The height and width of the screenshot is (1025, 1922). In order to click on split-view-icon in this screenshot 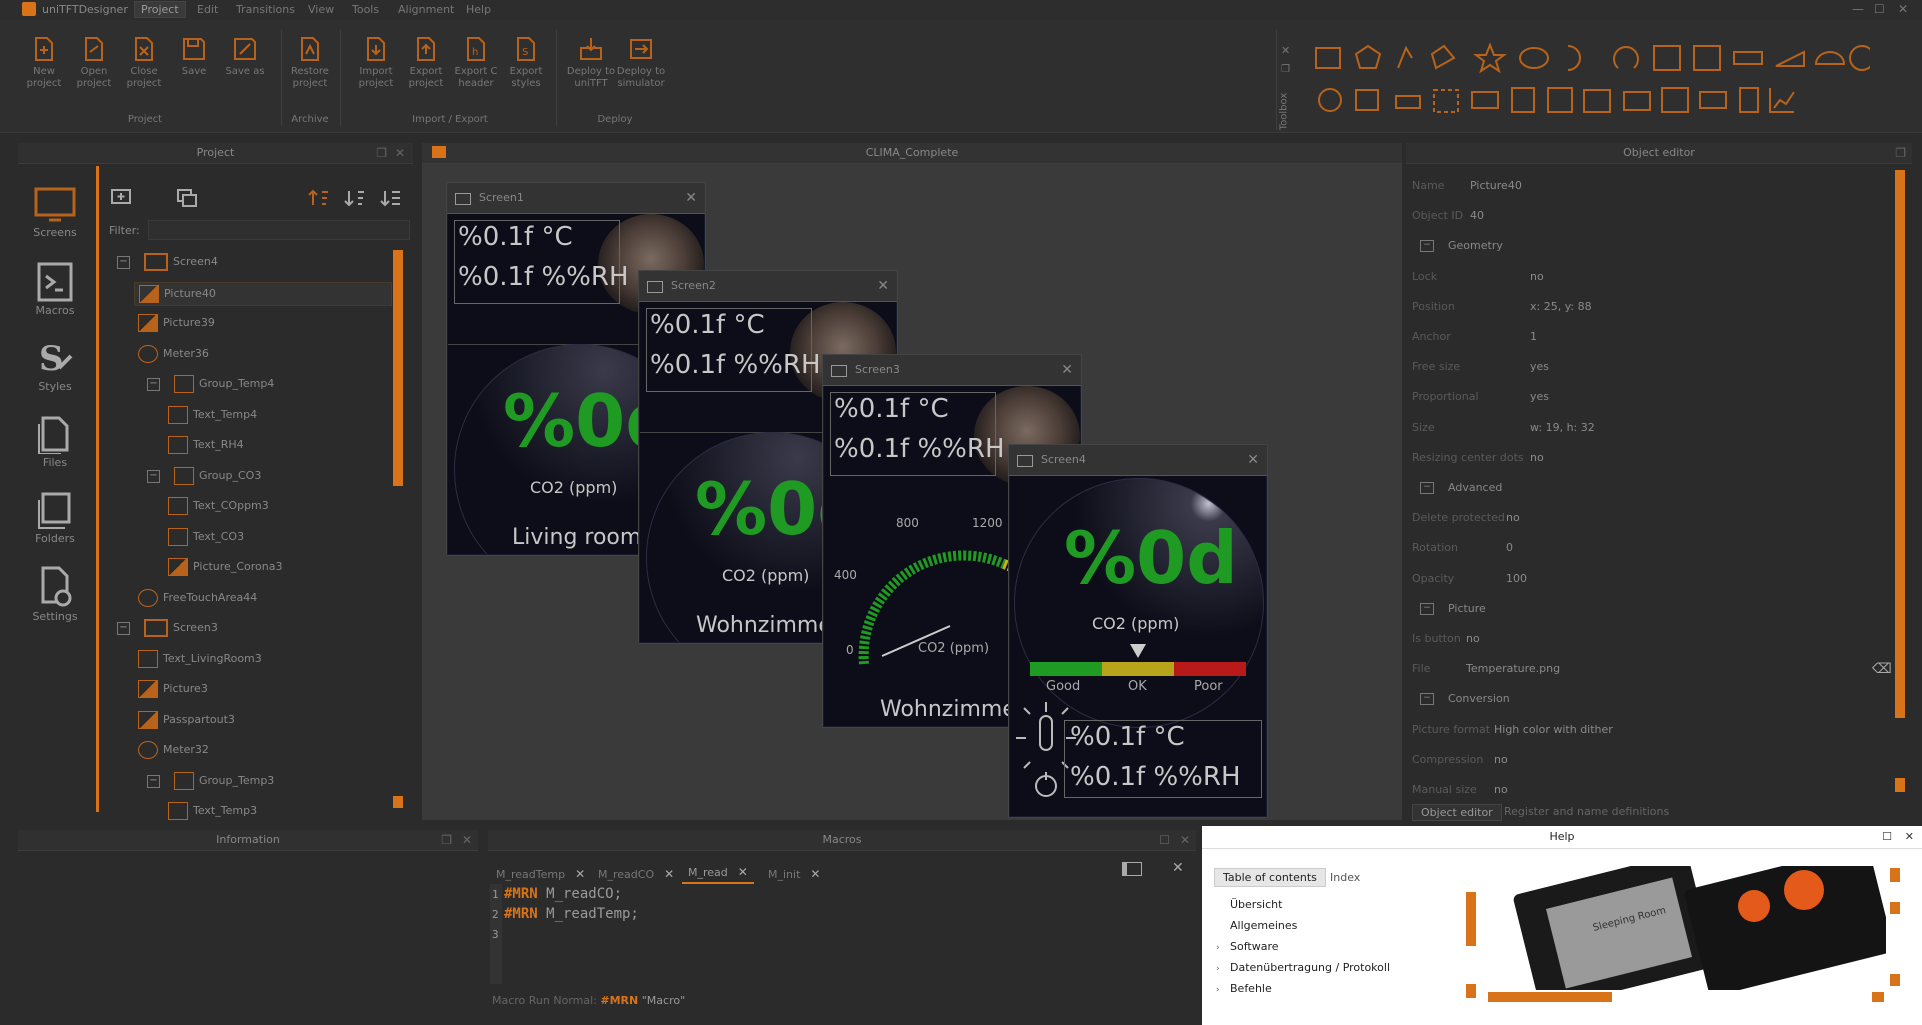, I will do `click(1132, 869)`.